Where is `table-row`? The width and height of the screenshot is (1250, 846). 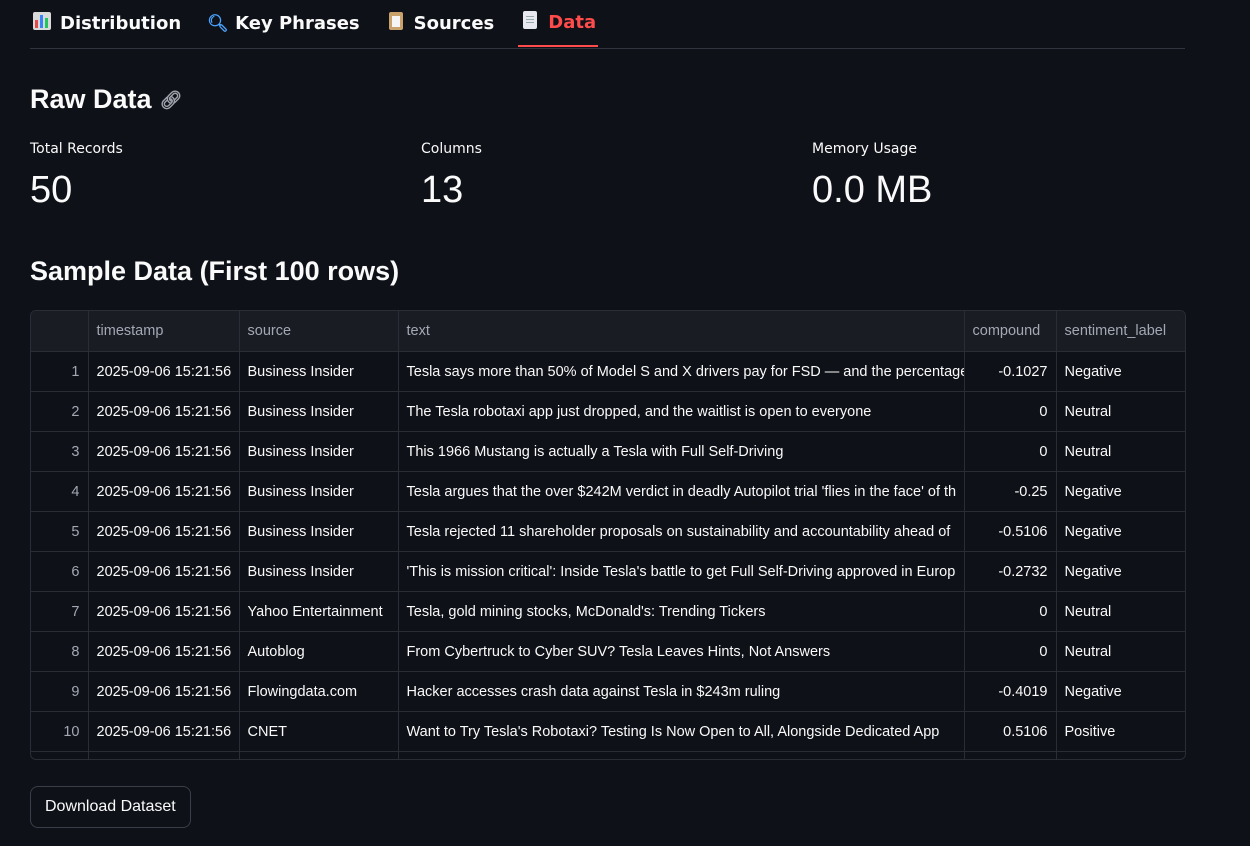 table-row is located at coordinates (608, 755).